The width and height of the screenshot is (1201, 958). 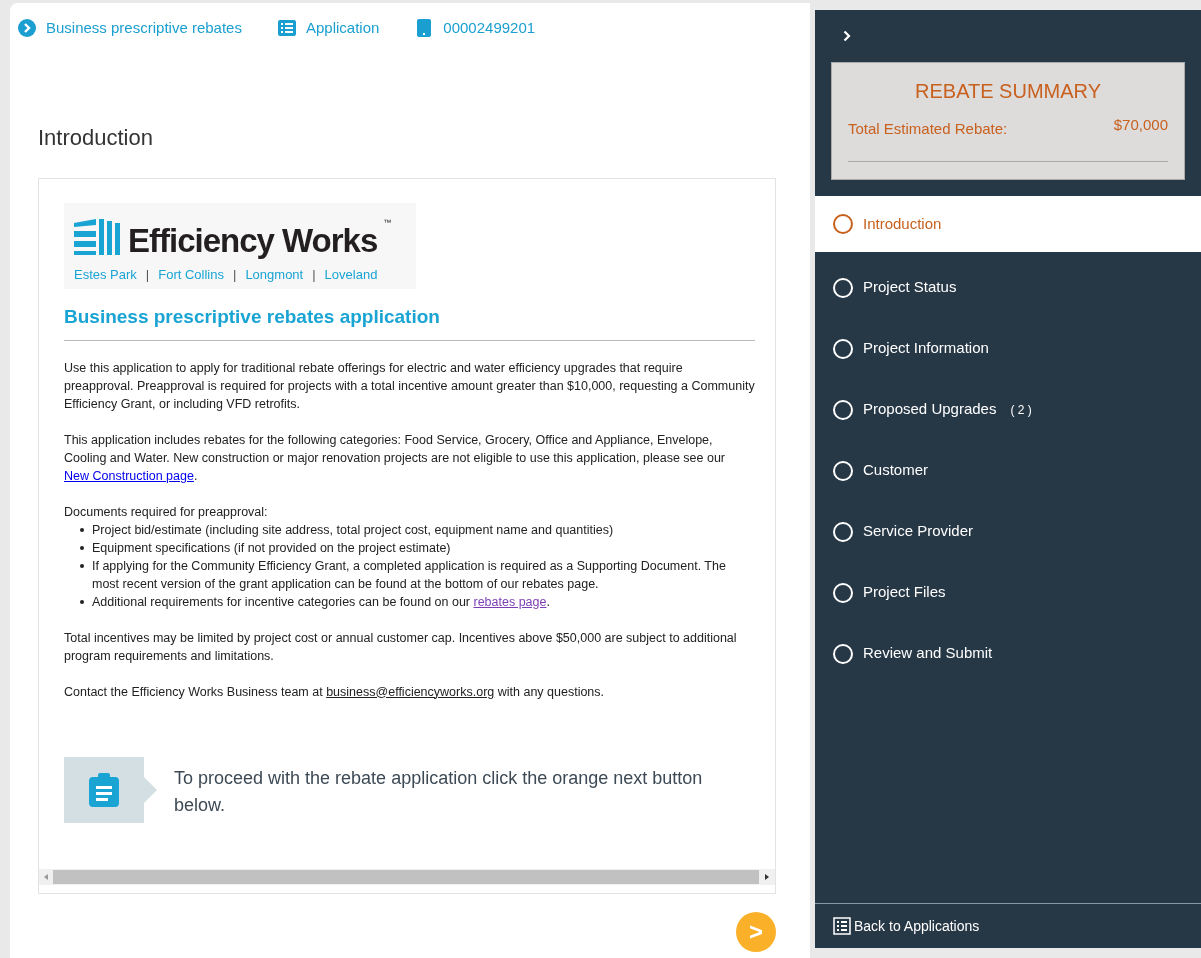 What do you see at coordinates (928, 129) in the screenshot?
I see `summary-label: Total Estimated Rebate:` at bounding box center [928, 129].